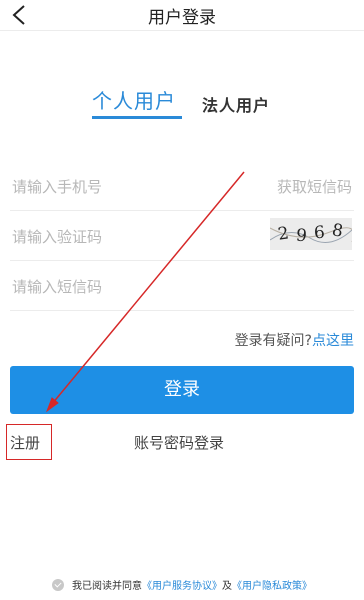 The image size is (364, 600). What do you see at coordinates (25, 442) in the screenshot?
I see `register-link: 注册` at bounding box center [25, 442].